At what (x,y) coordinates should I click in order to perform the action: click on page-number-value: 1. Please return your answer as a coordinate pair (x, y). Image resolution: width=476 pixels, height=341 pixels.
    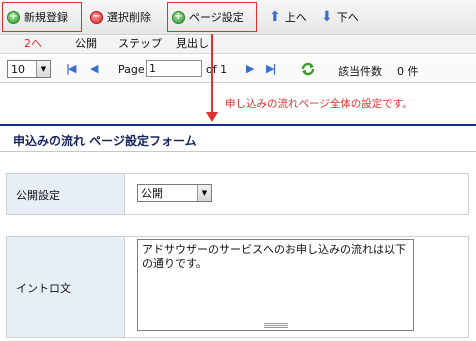
    Looking at the image, I should click on (152, 68).